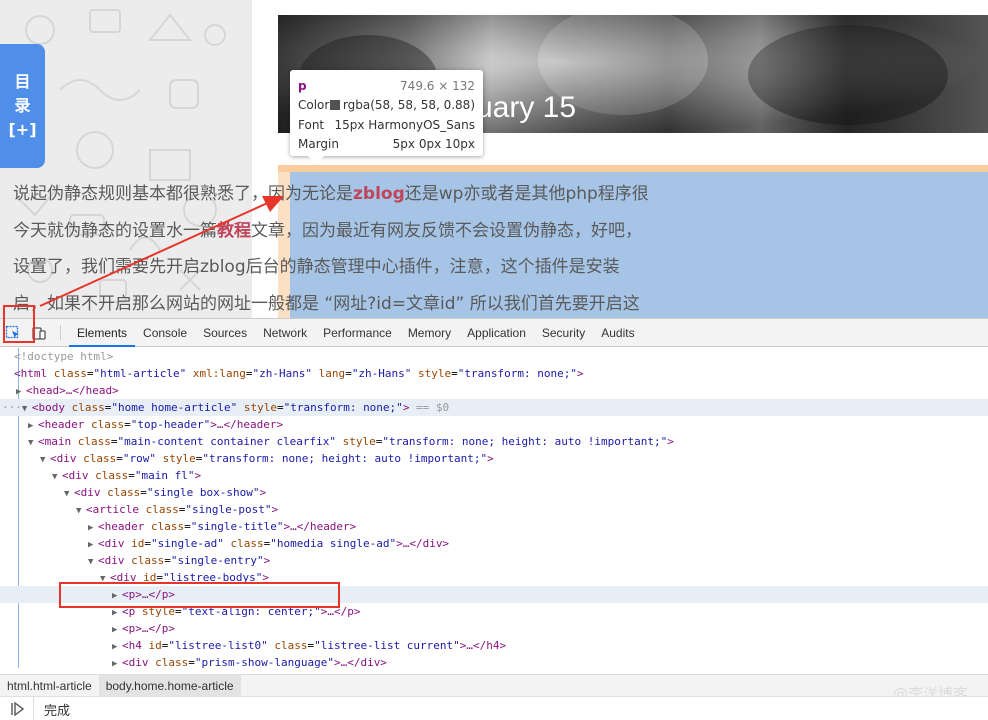  I want to click on dom-node-header: ▶ <header class="top-header">…</header>, so click(494, 424).